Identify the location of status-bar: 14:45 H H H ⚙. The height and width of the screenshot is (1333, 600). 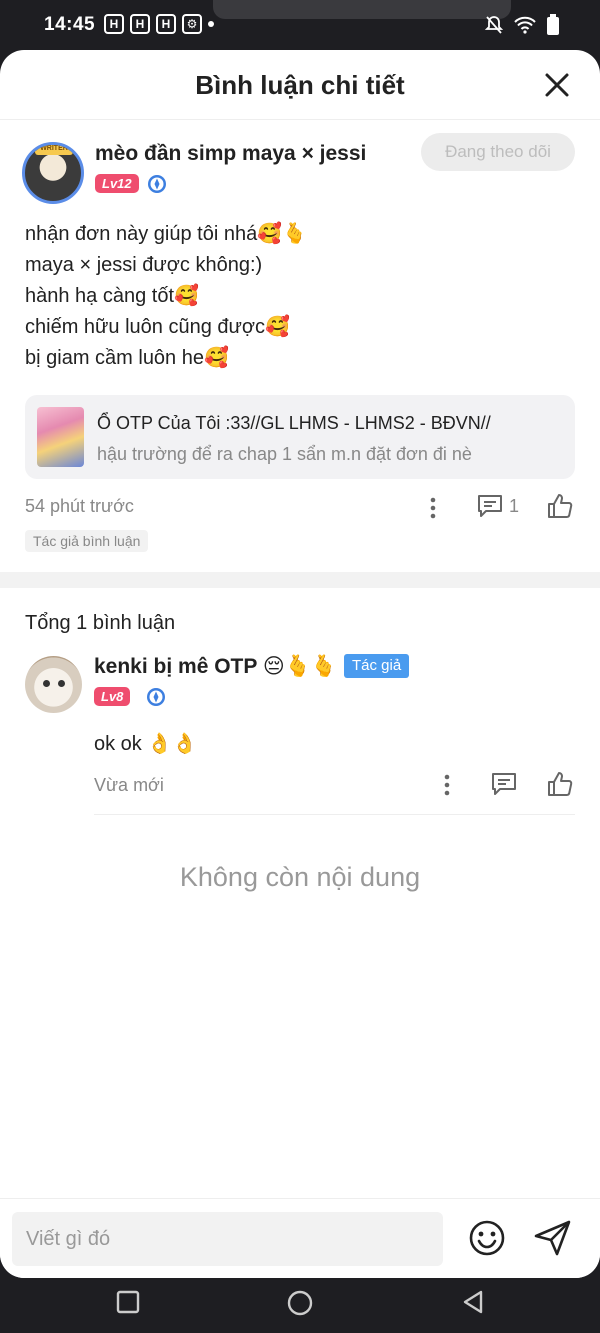
(300, 26).